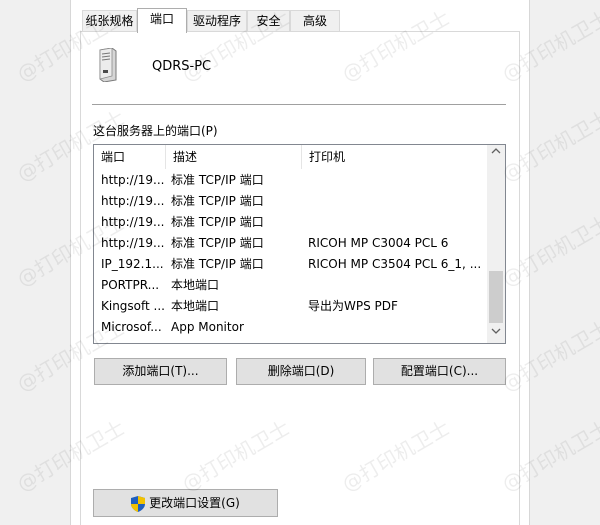 The width and height of the screenshot is (600, 525). Describe the element at coordinates (496, 154) in the screenshot. I see `chevron-up-icon` at that location.